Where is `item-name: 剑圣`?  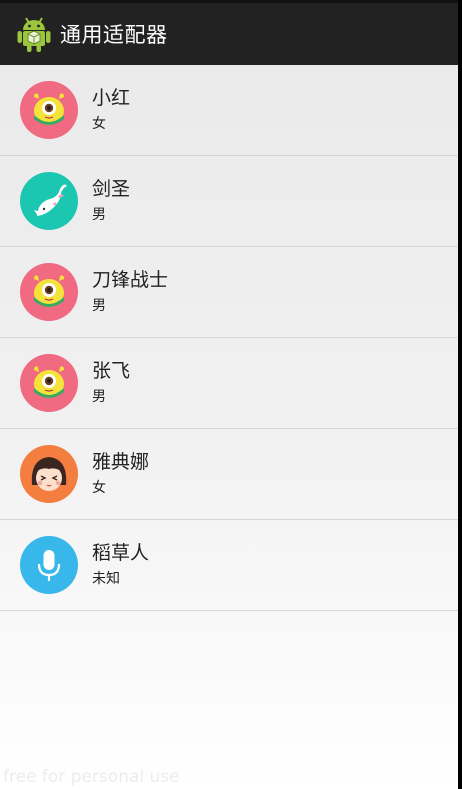 item-name: 剑圣 is located at coordinates (111, 189).